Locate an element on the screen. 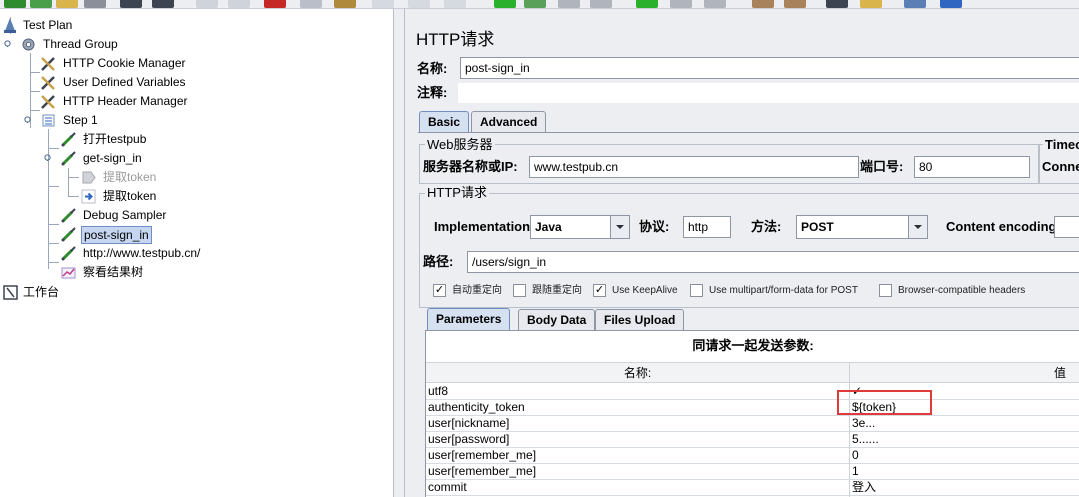 This screenshot has width=1079, height=497. tree-item-label: Test Plan is located at coordinates (48, 25).